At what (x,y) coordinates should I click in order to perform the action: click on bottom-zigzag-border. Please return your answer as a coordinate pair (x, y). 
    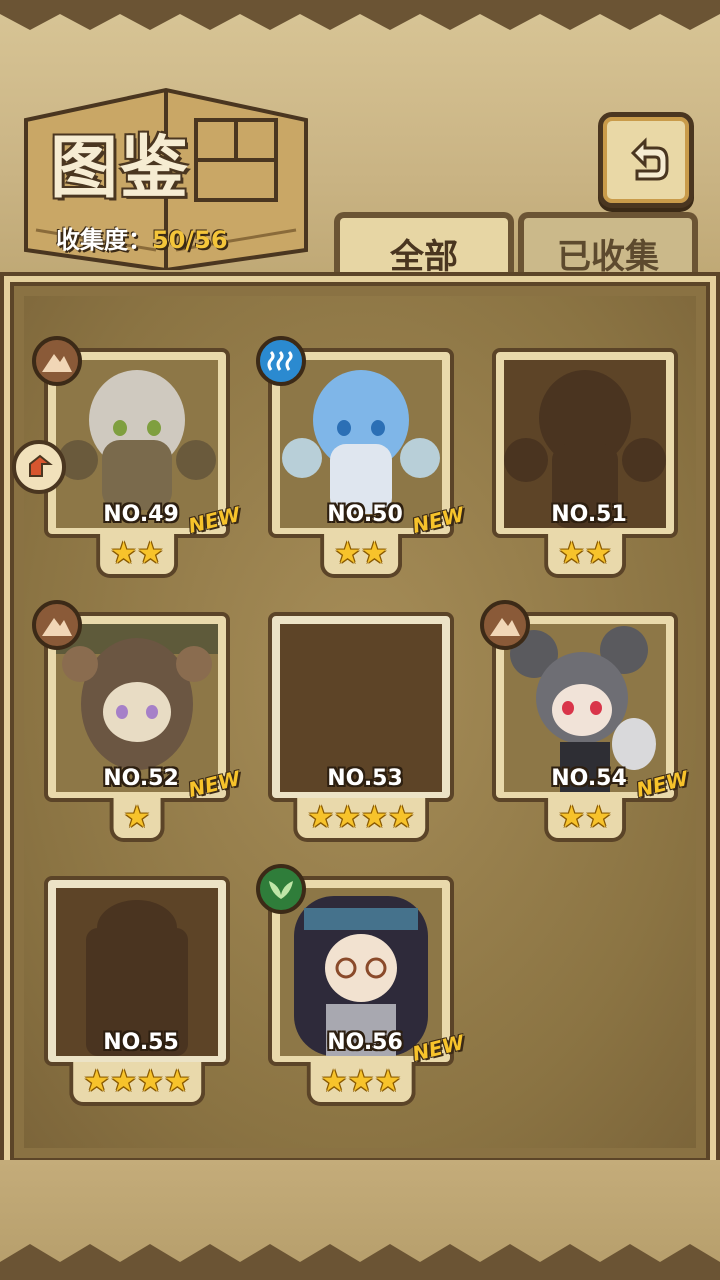
    Looking at the image, I should click on (360, 1262).